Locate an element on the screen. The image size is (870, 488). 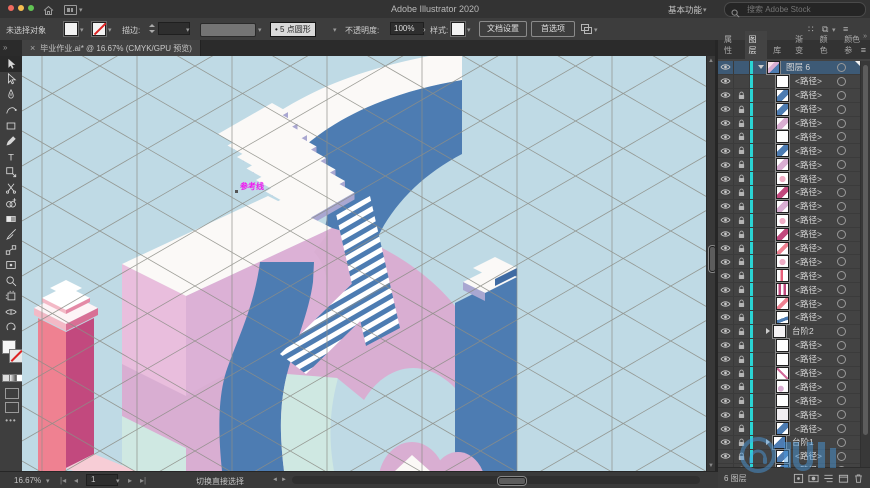
scroll-up-icon: ▲ is located at coordinates (711, 61).